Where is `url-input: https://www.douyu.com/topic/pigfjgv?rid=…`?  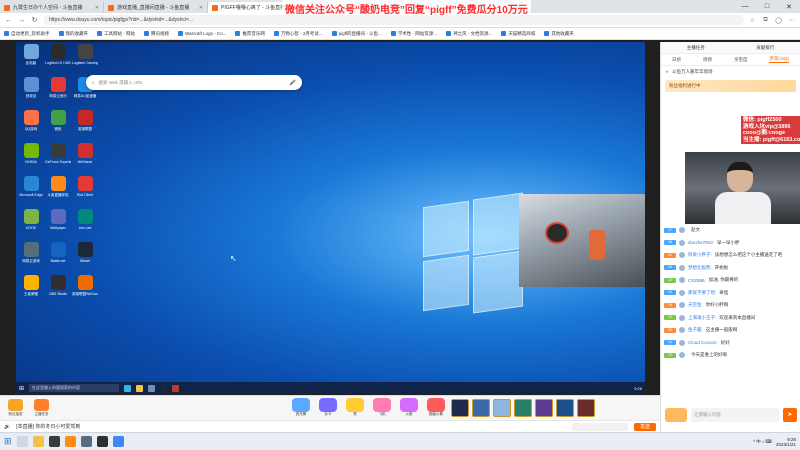
url-input: https://www.douyu.com/topic/pigfjgv?rid=… is located at coordinates (393, 20).